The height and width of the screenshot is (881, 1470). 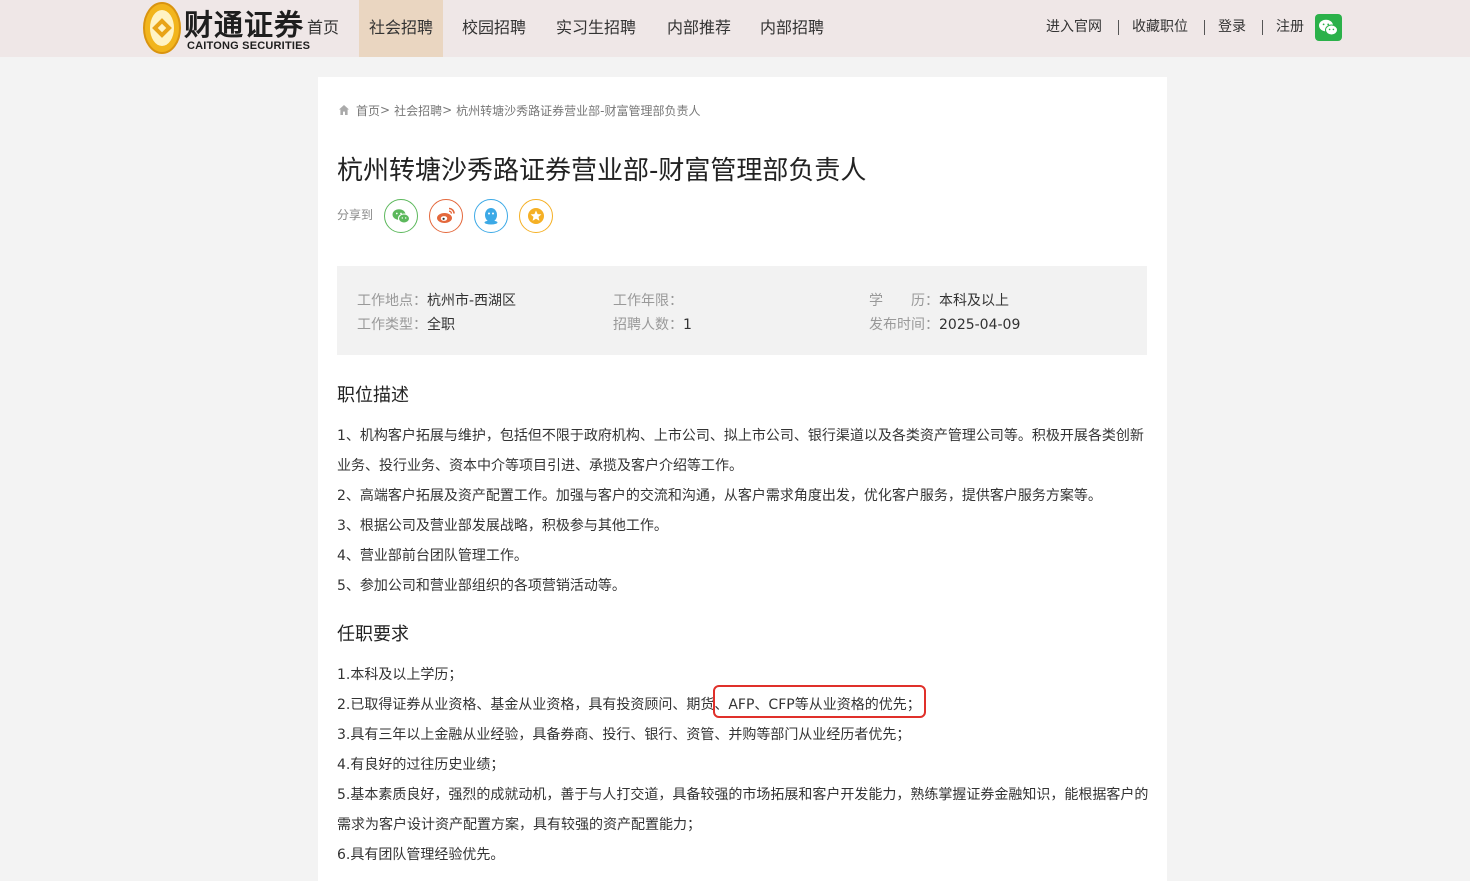 What do you see at coordinates (400, 675) in the screenshot?
I see `requirement-line: 1.本科及以上学历；` at bounding box center [400, 675].